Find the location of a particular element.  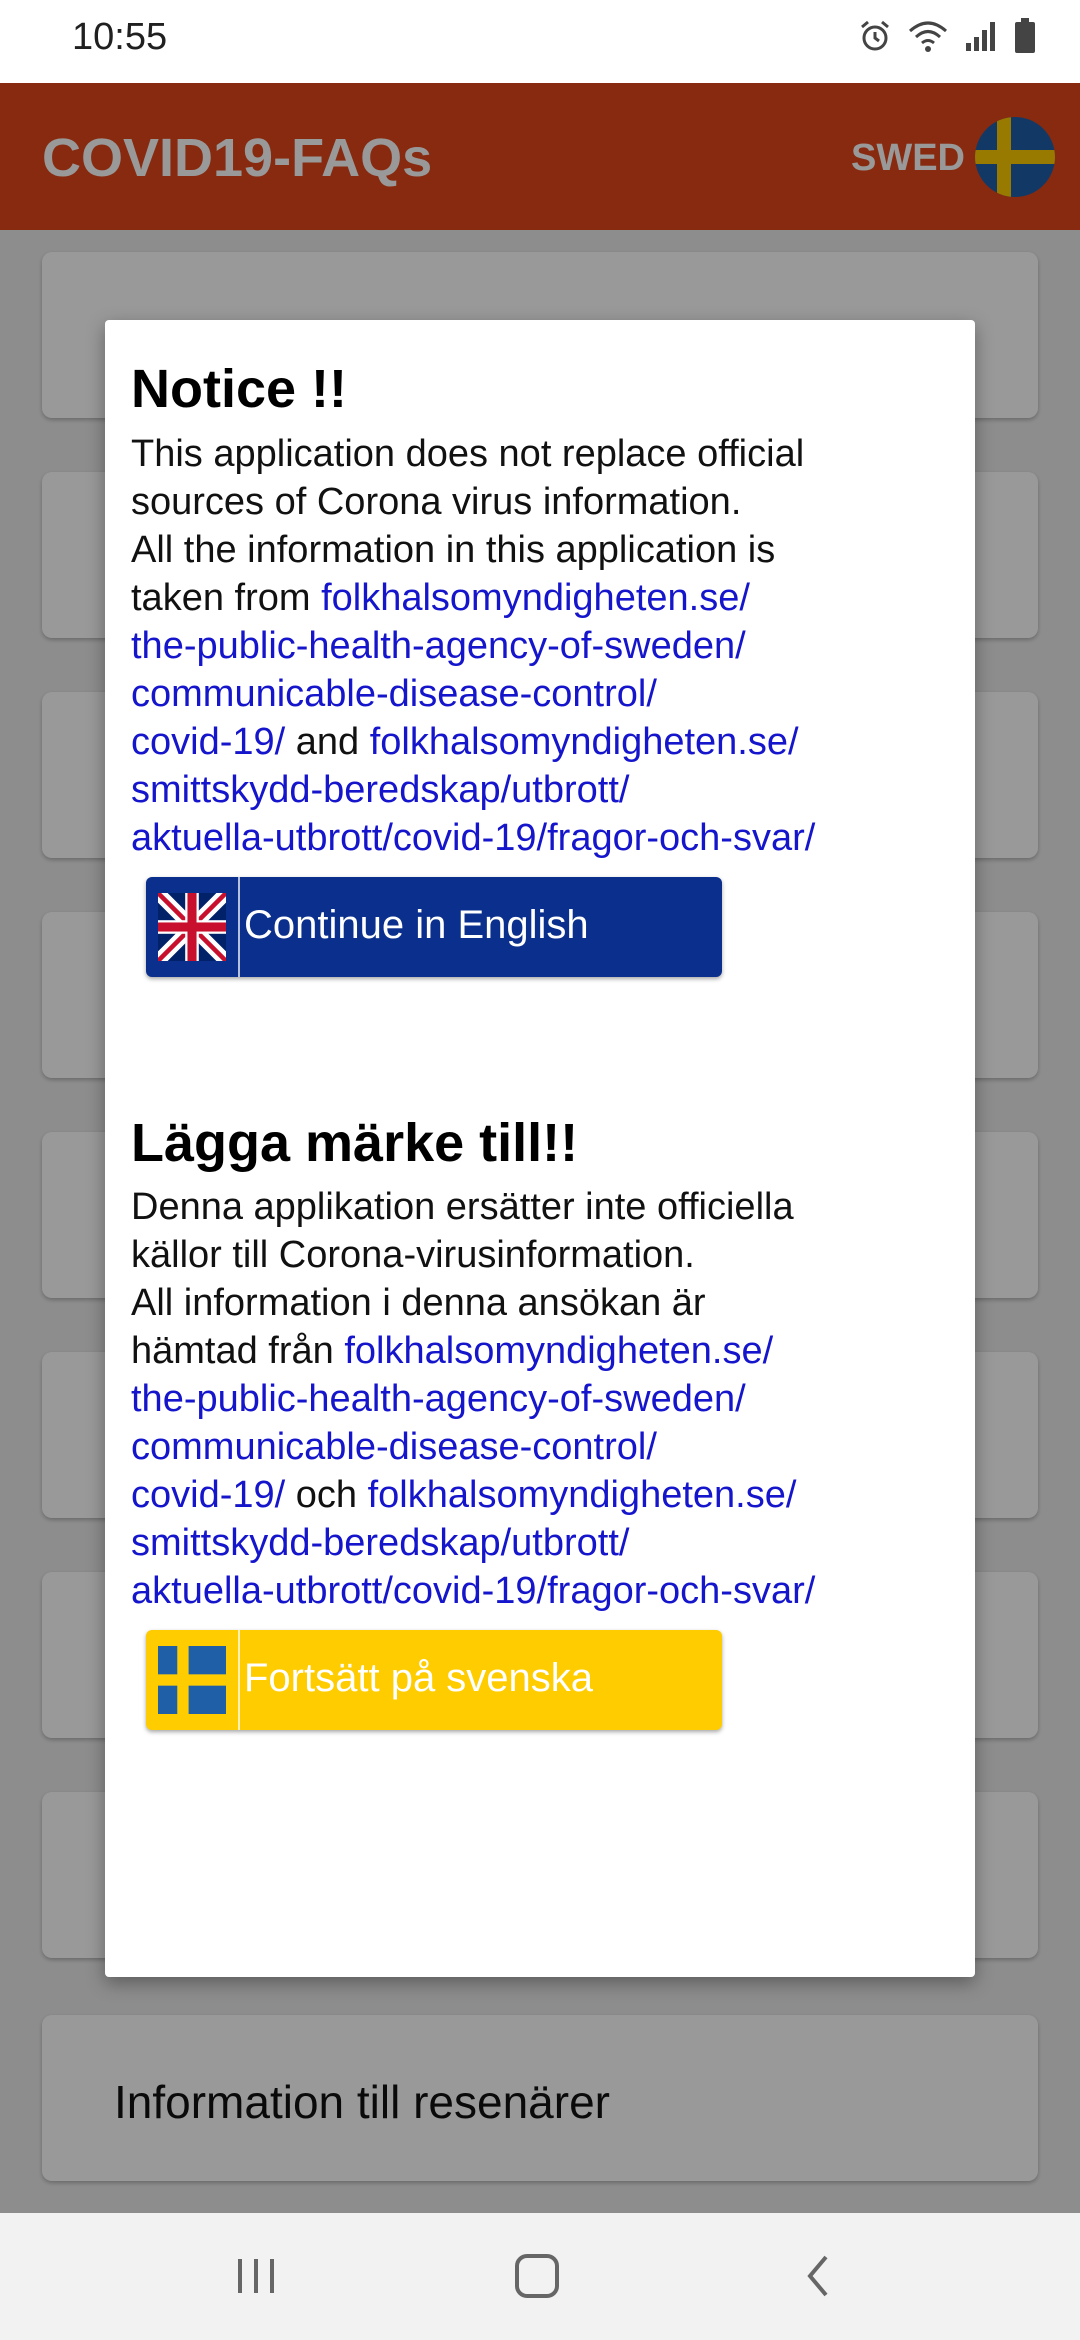

source-link-english-1-cont: communicable-disease-control/ is located at coordinates (546, 694).